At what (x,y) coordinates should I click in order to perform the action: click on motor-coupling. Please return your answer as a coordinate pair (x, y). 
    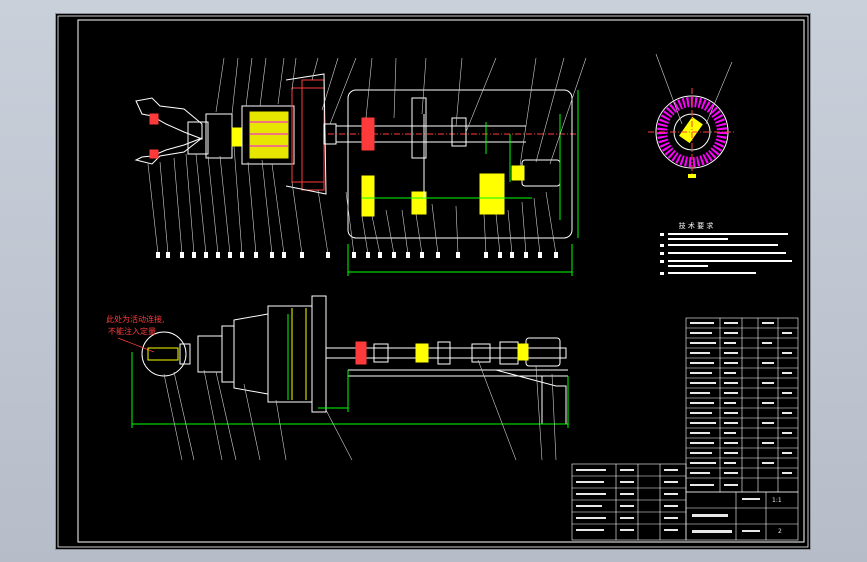
    Looking at the image, I should click on (518, 173).